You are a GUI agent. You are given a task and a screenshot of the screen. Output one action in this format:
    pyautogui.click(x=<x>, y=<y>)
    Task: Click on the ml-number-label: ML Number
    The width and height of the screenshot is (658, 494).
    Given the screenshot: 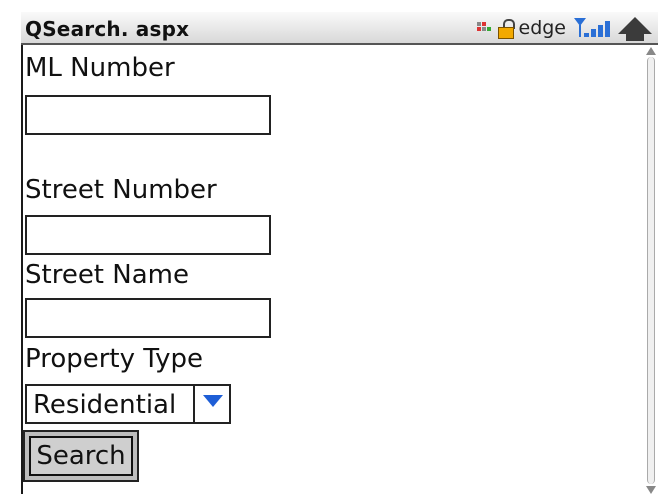 What is the action you would take?
    pyautogui.click(x=100, y=68)
    